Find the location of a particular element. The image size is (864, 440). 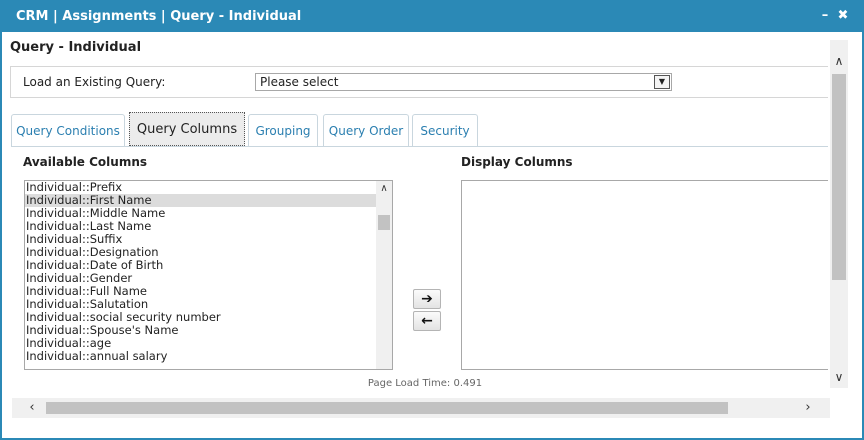

dialog-footer is located at coordinates (432, 428).